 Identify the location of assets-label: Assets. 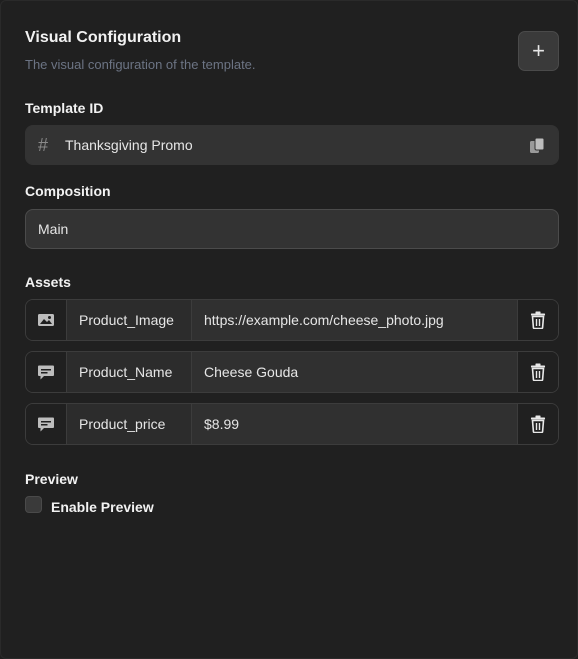
(48, 282).